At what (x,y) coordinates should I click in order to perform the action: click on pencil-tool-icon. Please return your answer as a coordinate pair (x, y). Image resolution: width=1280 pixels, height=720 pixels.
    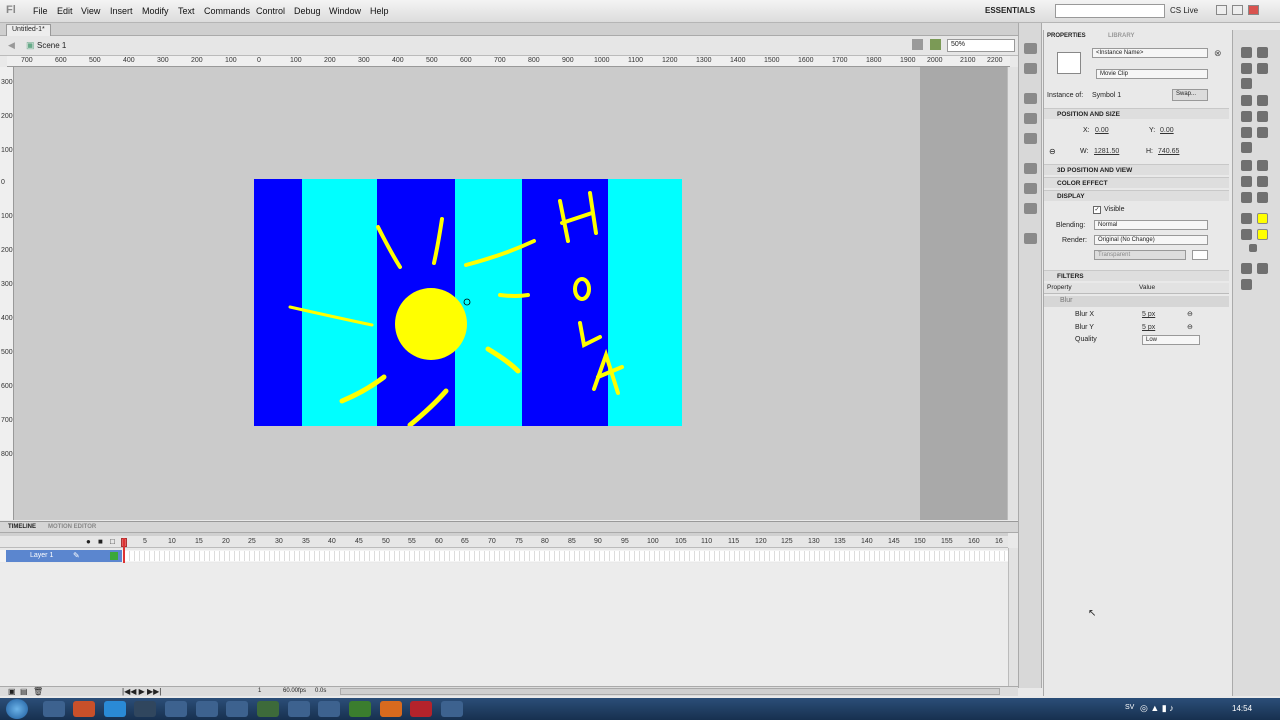
    Looking at the image, I should click on (1246, 132).